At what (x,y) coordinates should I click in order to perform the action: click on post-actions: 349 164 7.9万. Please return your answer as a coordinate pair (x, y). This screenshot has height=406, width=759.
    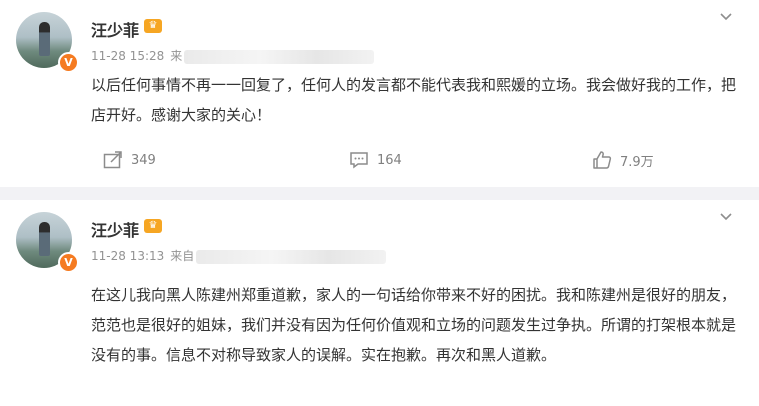
    Looking at the image, I should click on (379, 160).